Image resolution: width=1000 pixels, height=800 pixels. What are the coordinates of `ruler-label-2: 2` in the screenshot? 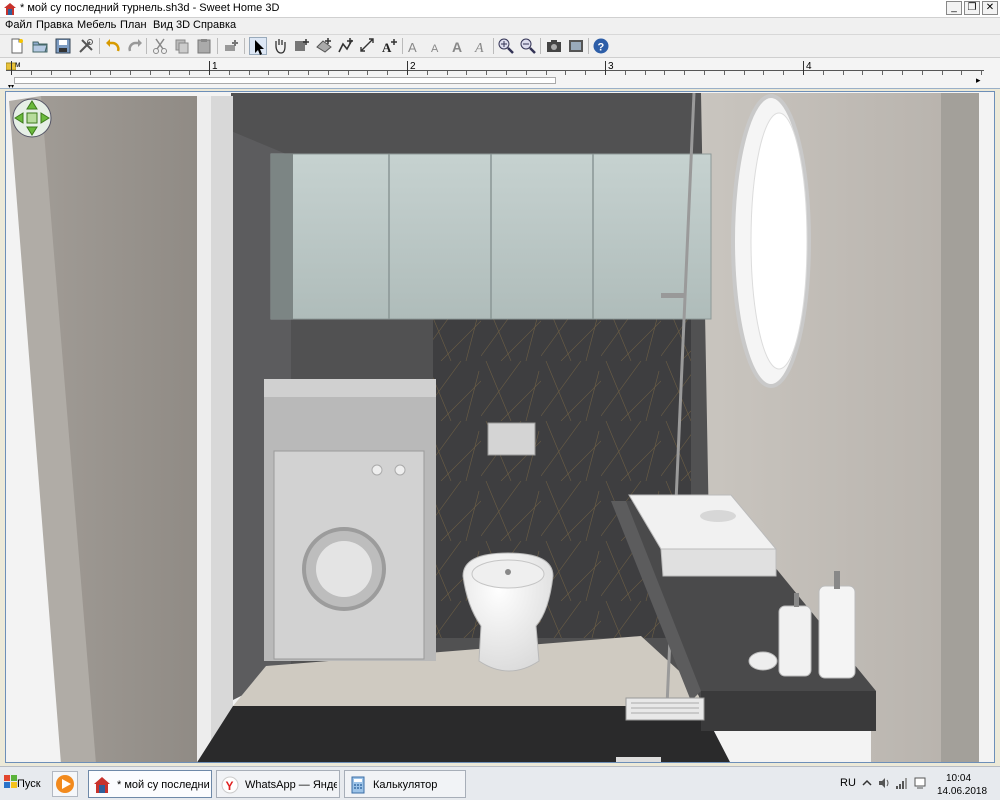 It's located at (413, 66).